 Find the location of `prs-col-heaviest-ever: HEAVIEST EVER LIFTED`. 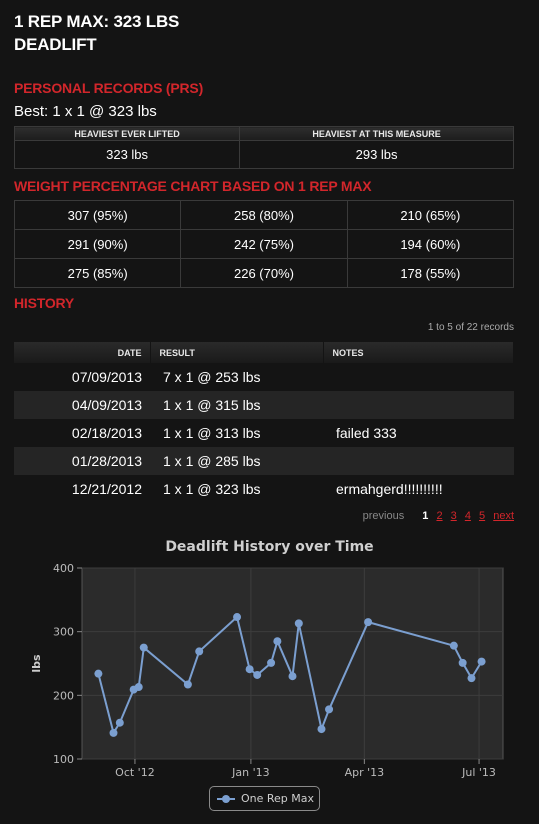

prs-col-heaviest-ever: HEAVIEST EVER LIFTED is located at coordinates (127, 133).